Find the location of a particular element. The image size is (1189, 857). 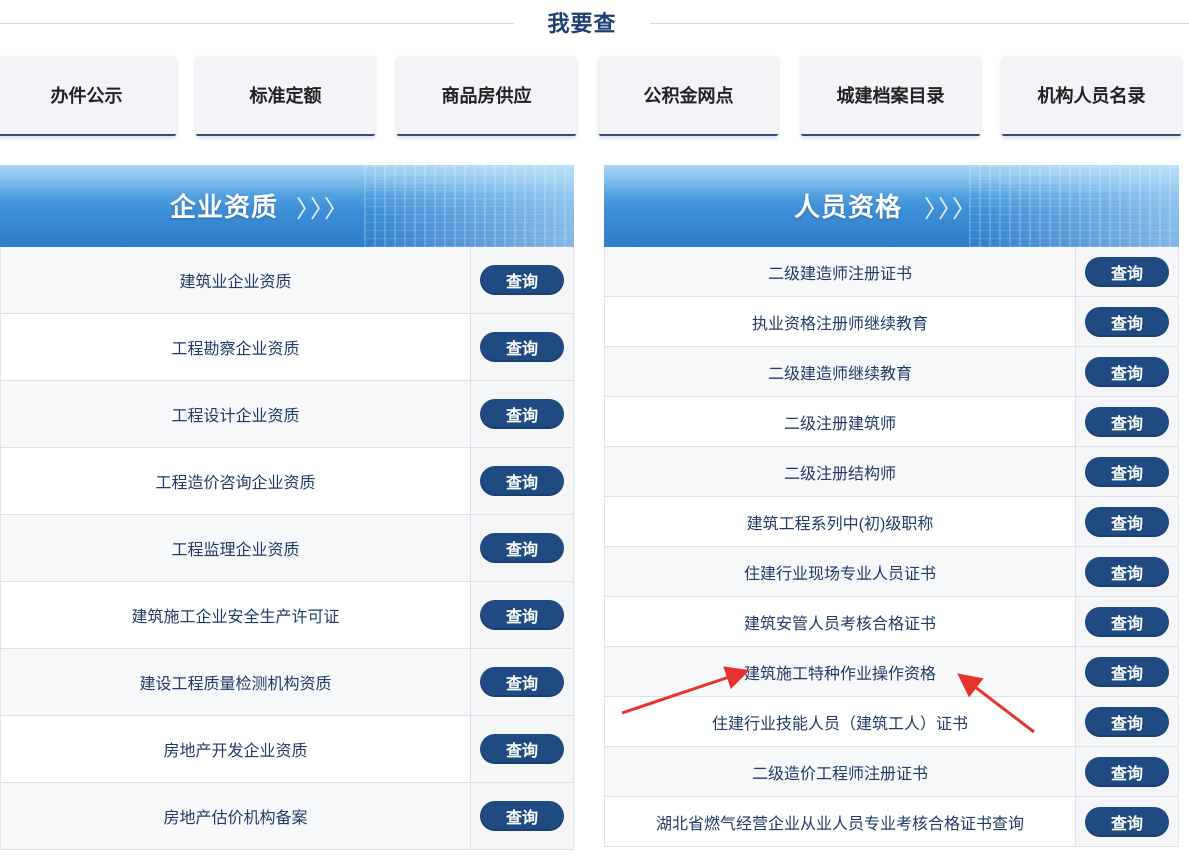

table-row: 二级注册结构师 查询 is located at coordinates (891, 472).